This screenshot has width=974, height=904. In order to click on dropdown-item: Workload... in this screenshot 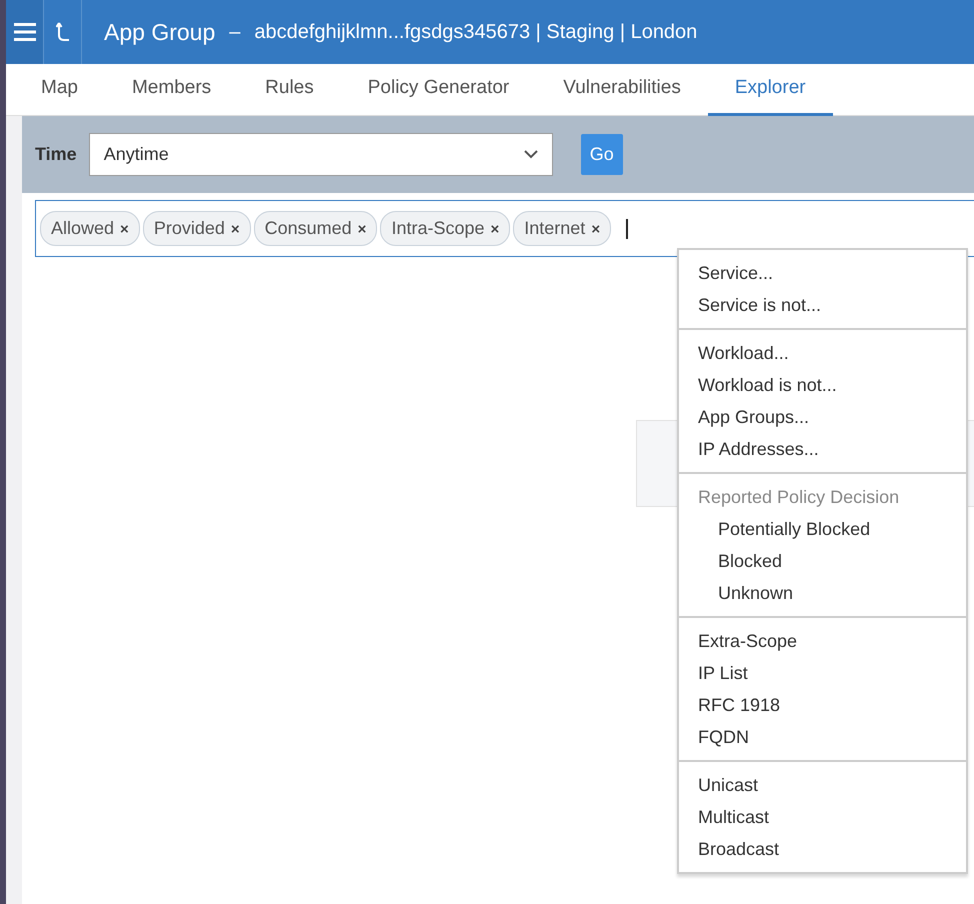, I will do `click(822, 353)`.